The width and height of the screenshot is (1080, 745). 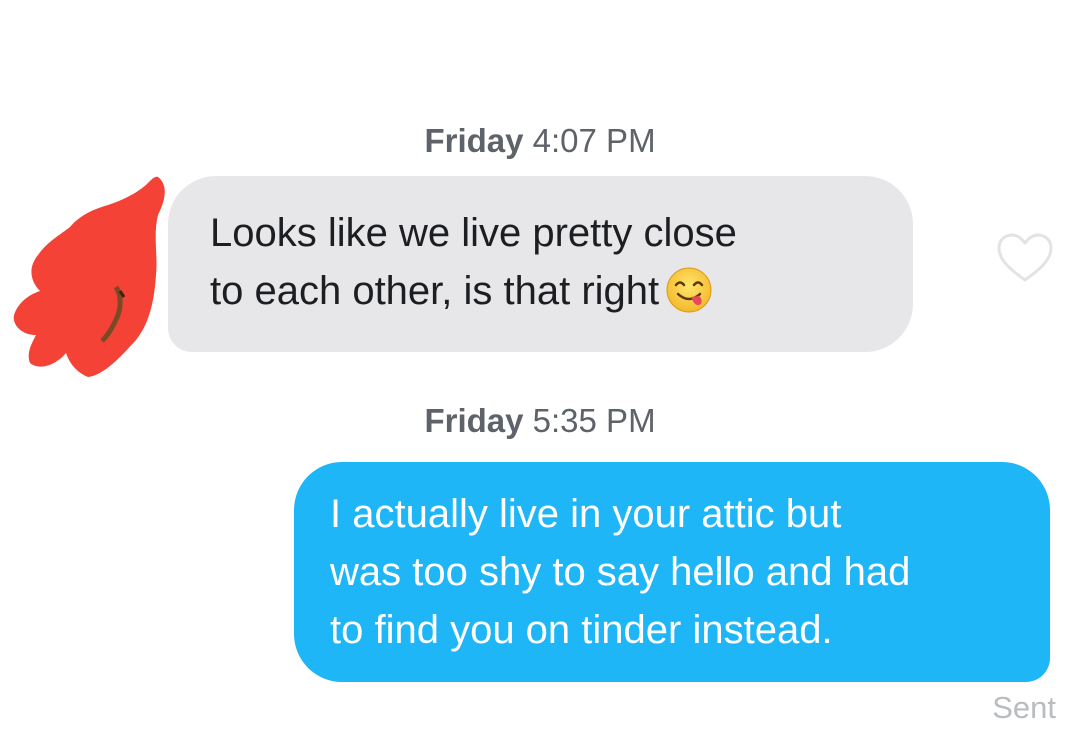 I want to click on message-line: Looks like we live pretty close, so click(x=473, y=233).